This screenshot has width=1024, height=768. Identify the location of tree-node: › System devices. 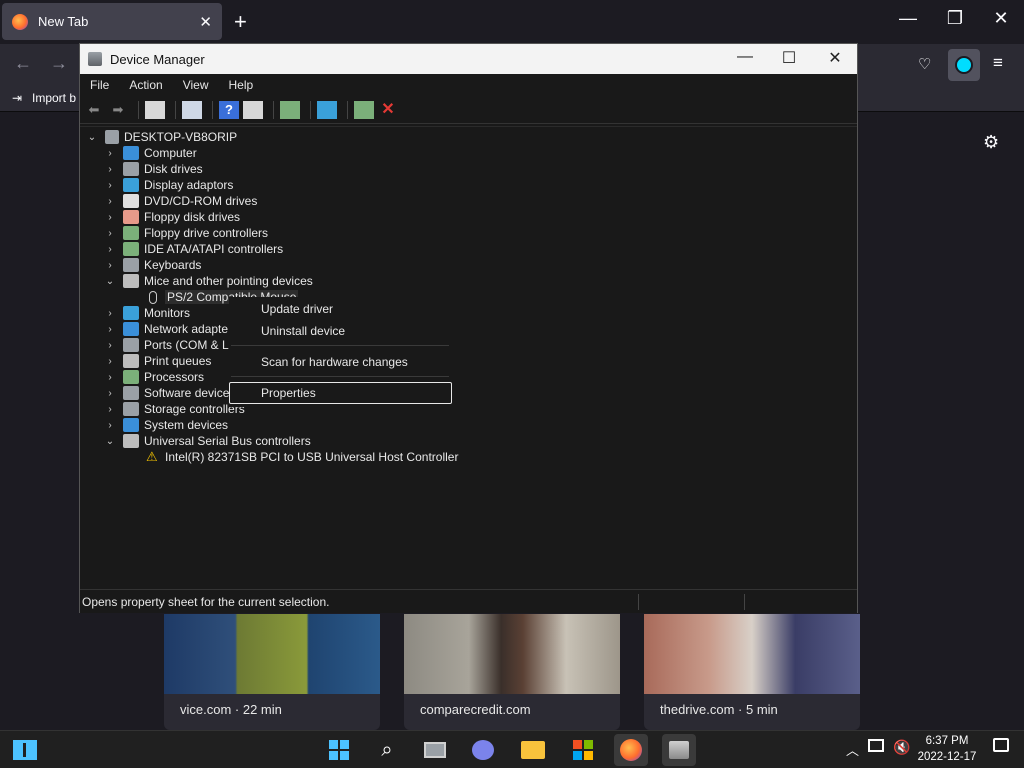
(166, 425).